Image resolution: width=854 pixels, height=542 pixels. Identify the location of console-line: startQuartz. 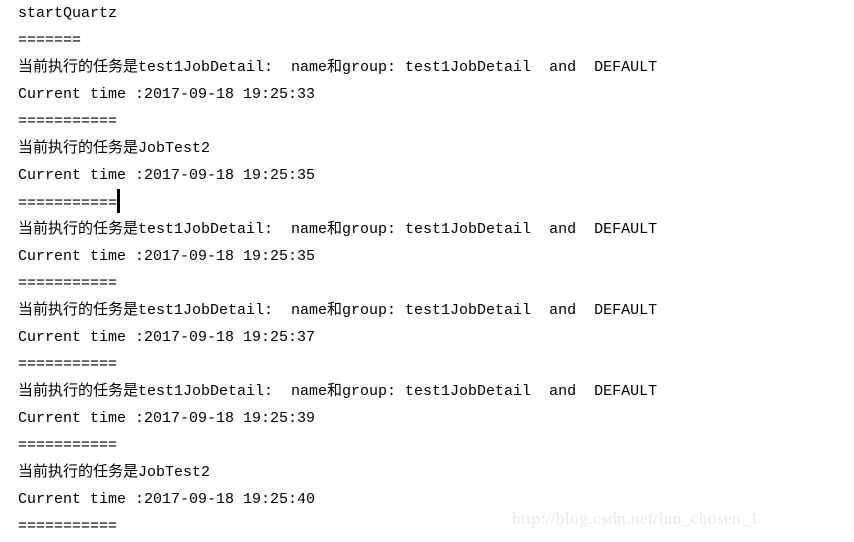
(427, 13).